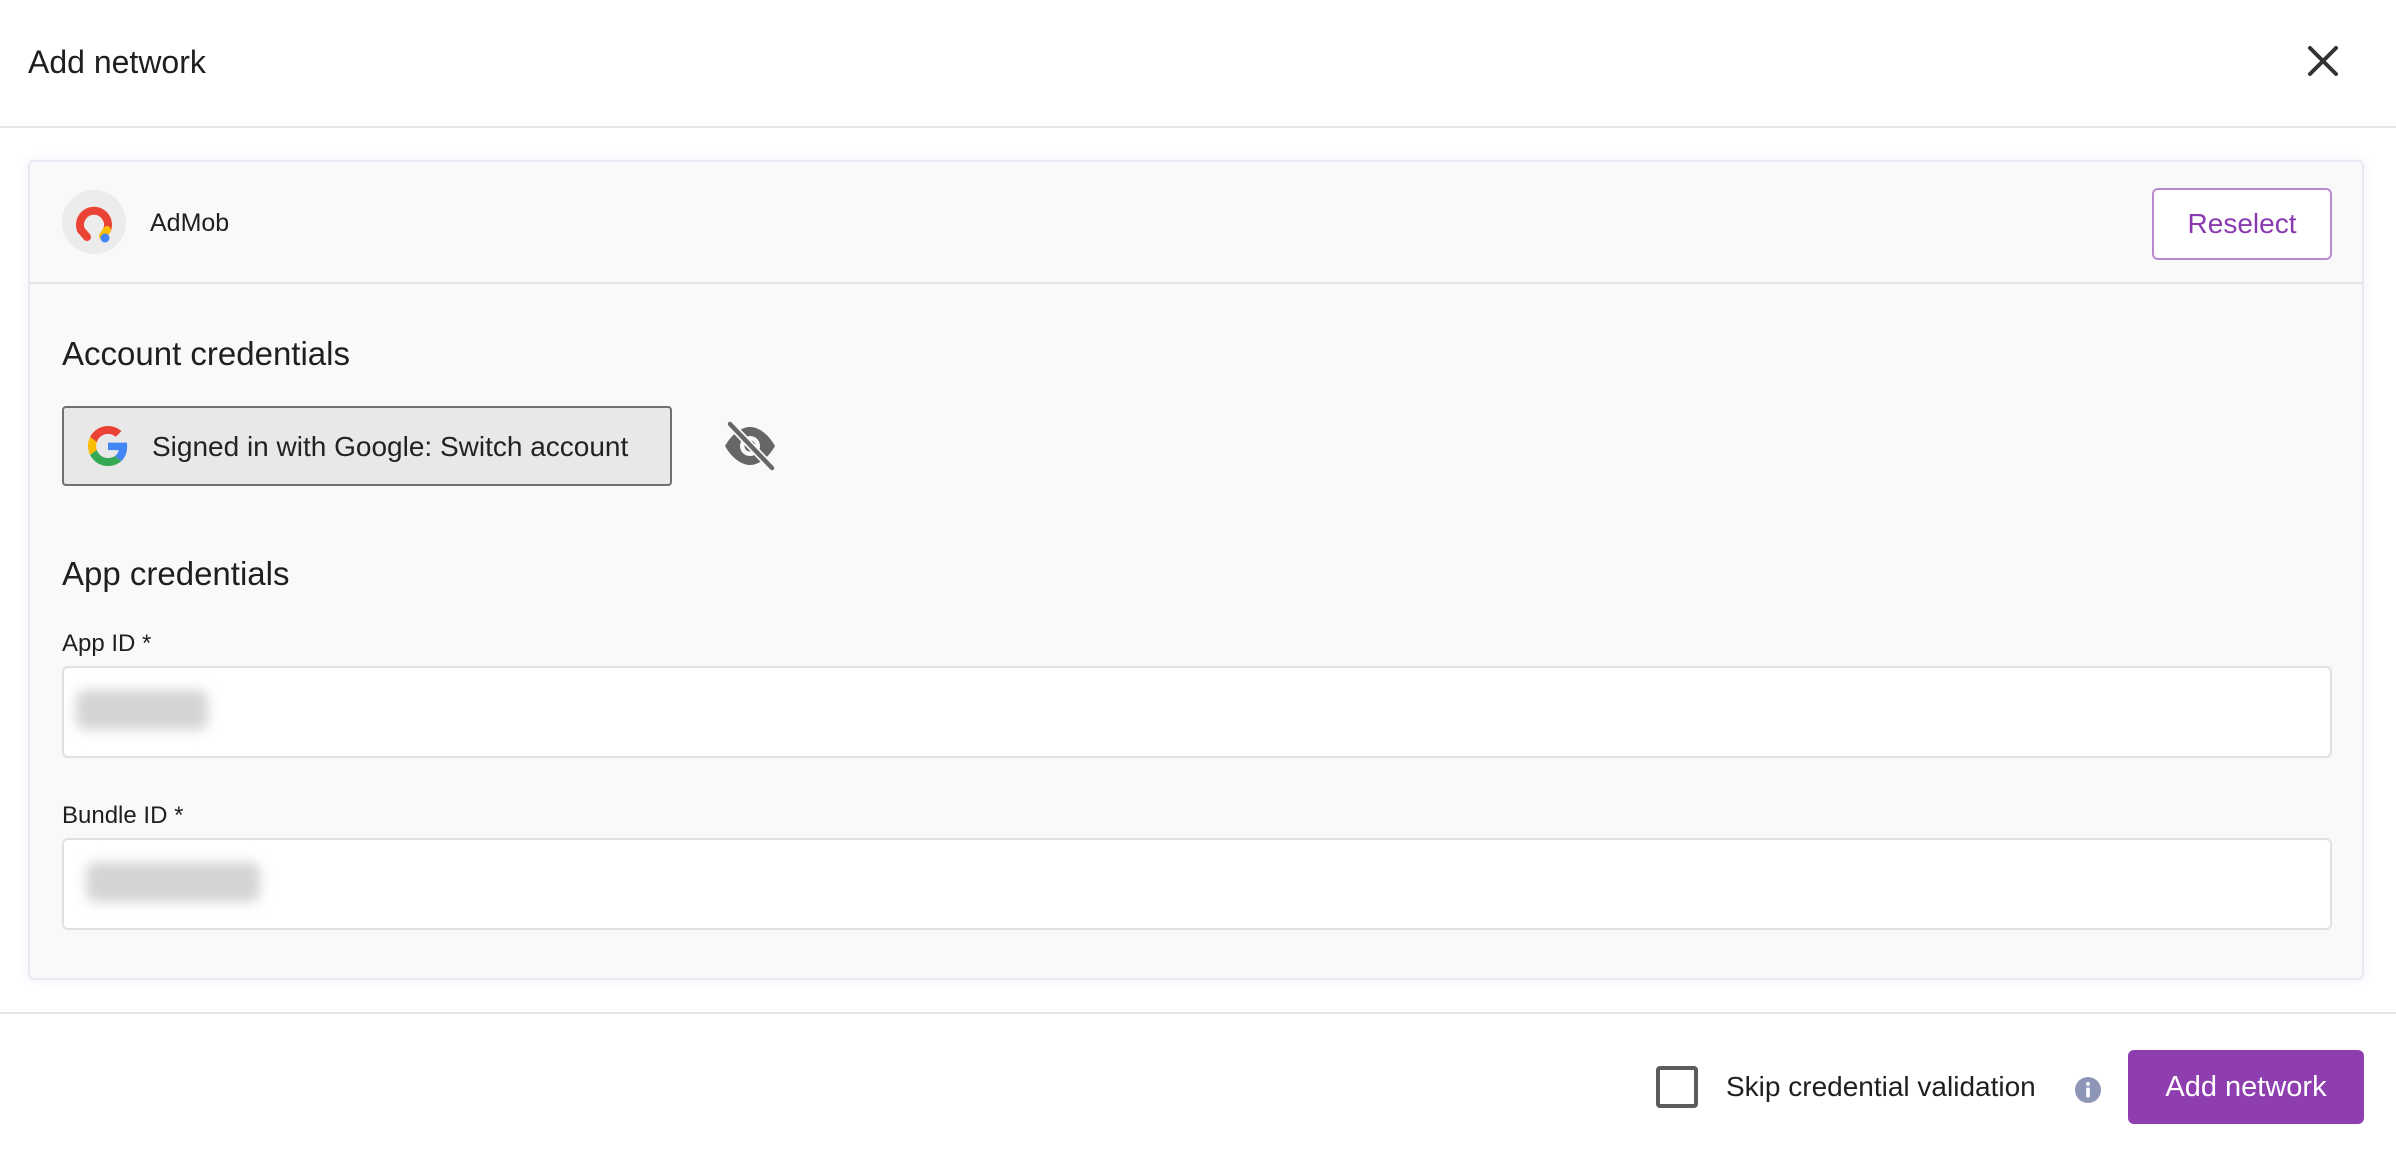 This screenshot has height=1160, width=2396. What do you see at coordinates (1198, 1086) in the screenshot?
I see `modal-footer: Skip credential validation Add network` at bounding box center [1198, 1086].